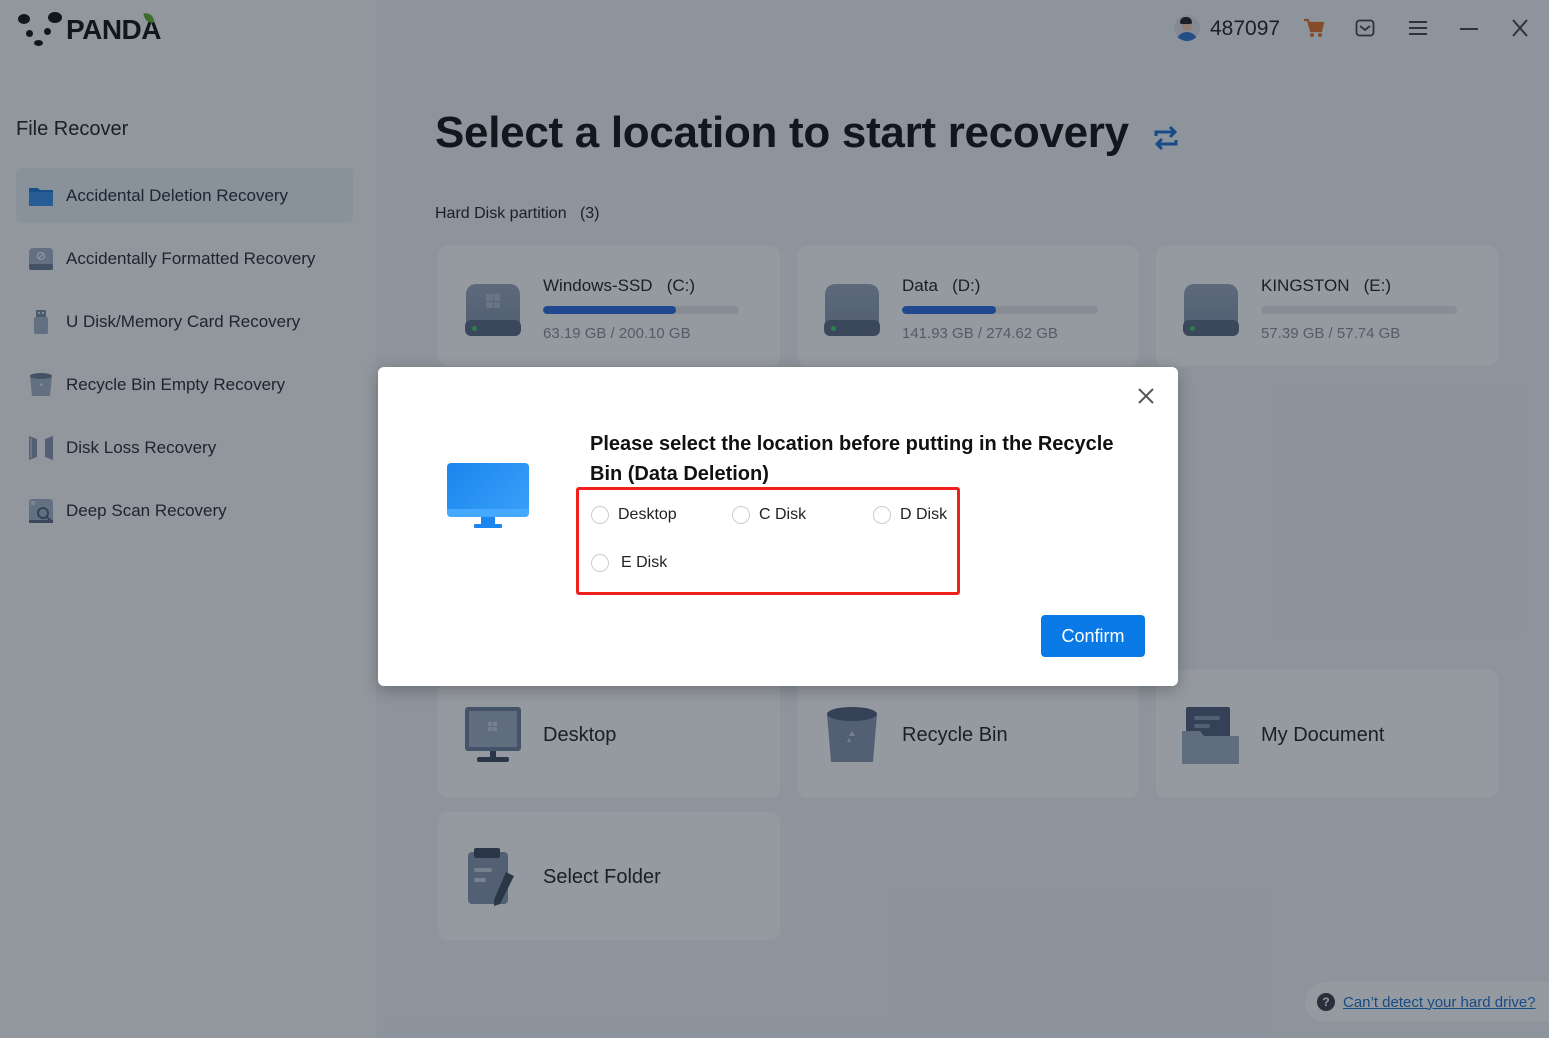 This screenshot has height=1038, width=1549. I want to click on option-c-disk: C Disk, so click(769, 515).